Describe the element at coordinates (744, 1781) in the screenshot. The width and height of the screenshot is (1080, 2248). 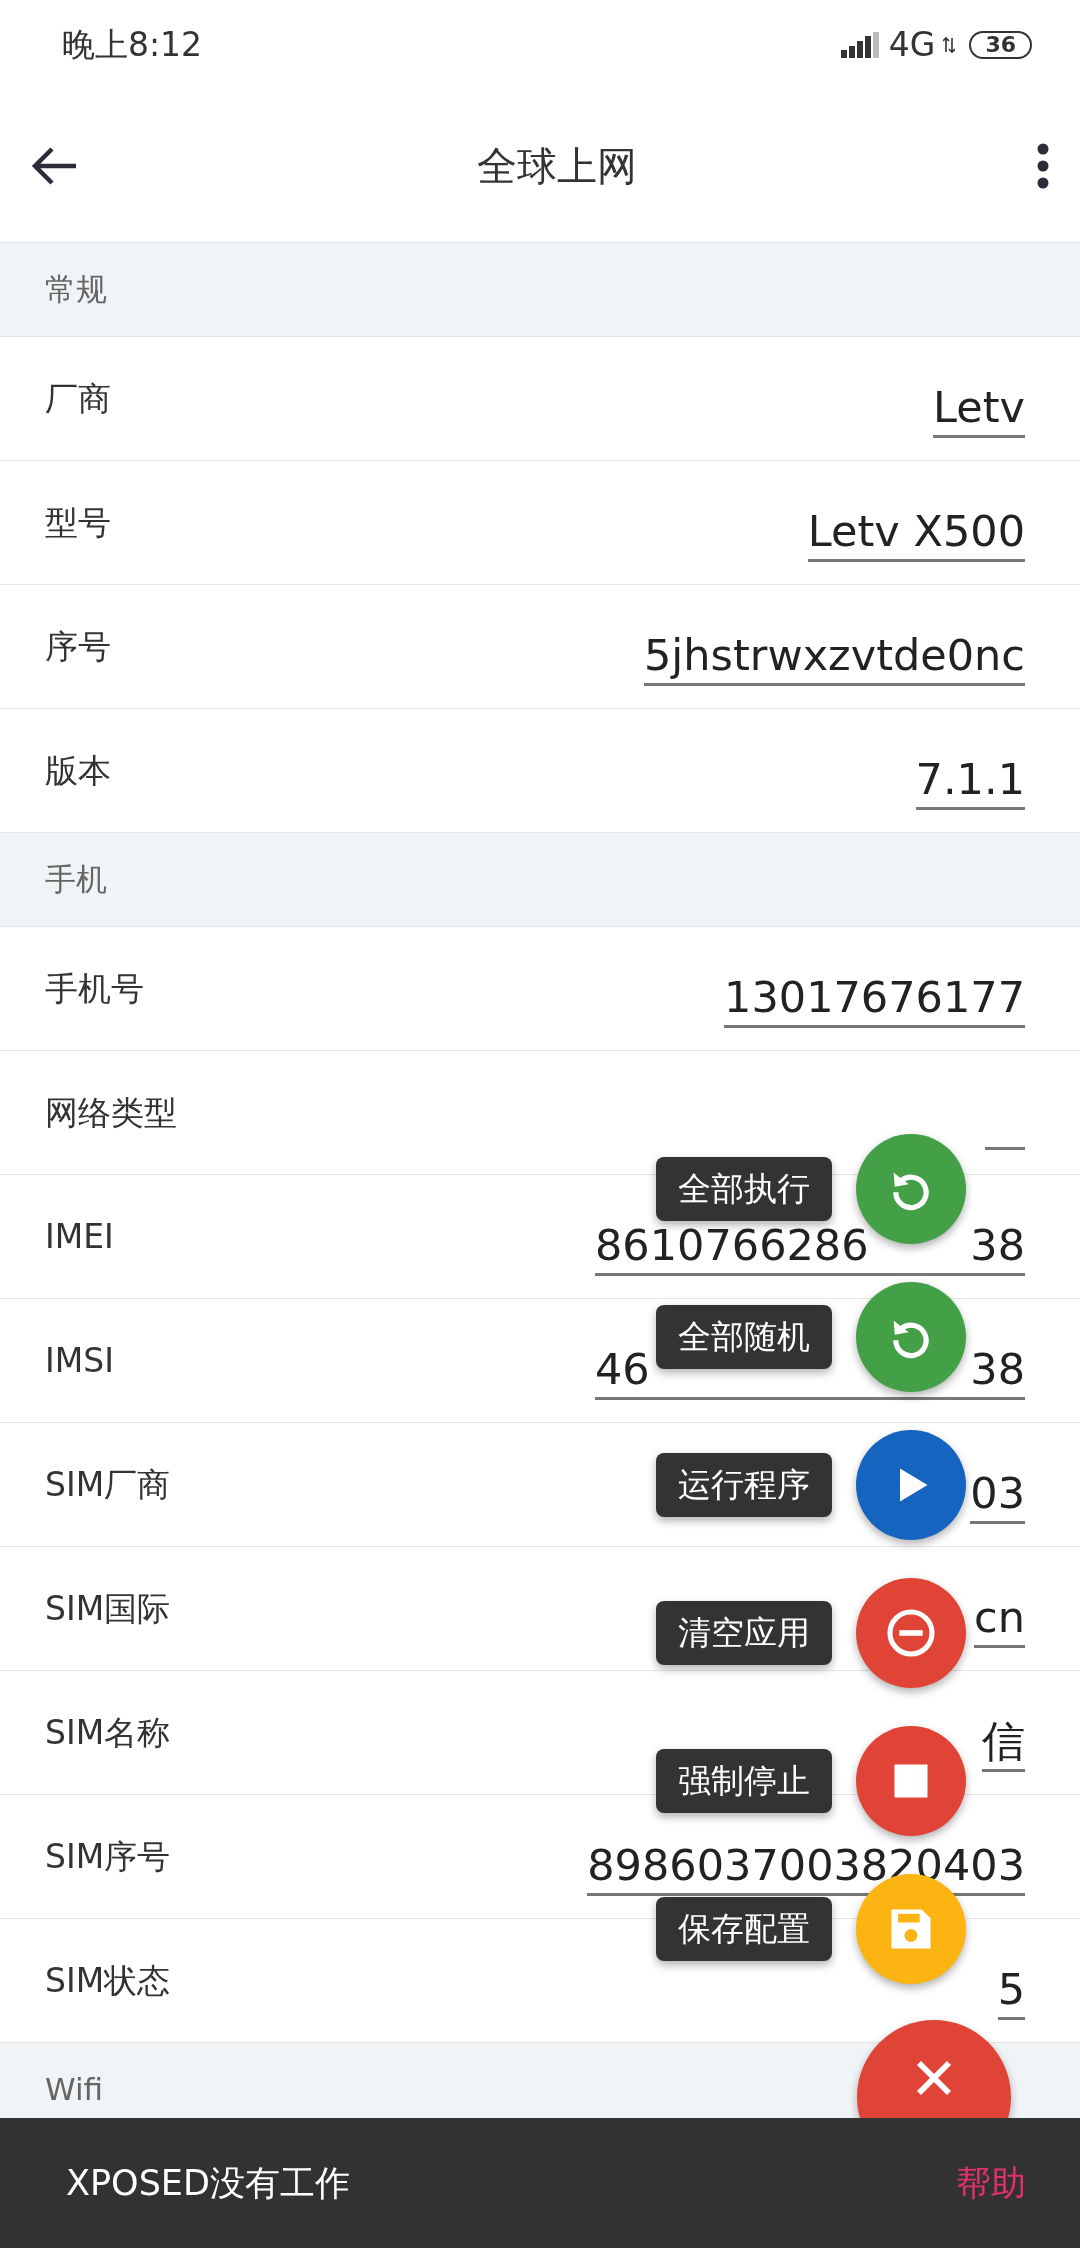
I see `action-tooltip: 强制停止` at that location.